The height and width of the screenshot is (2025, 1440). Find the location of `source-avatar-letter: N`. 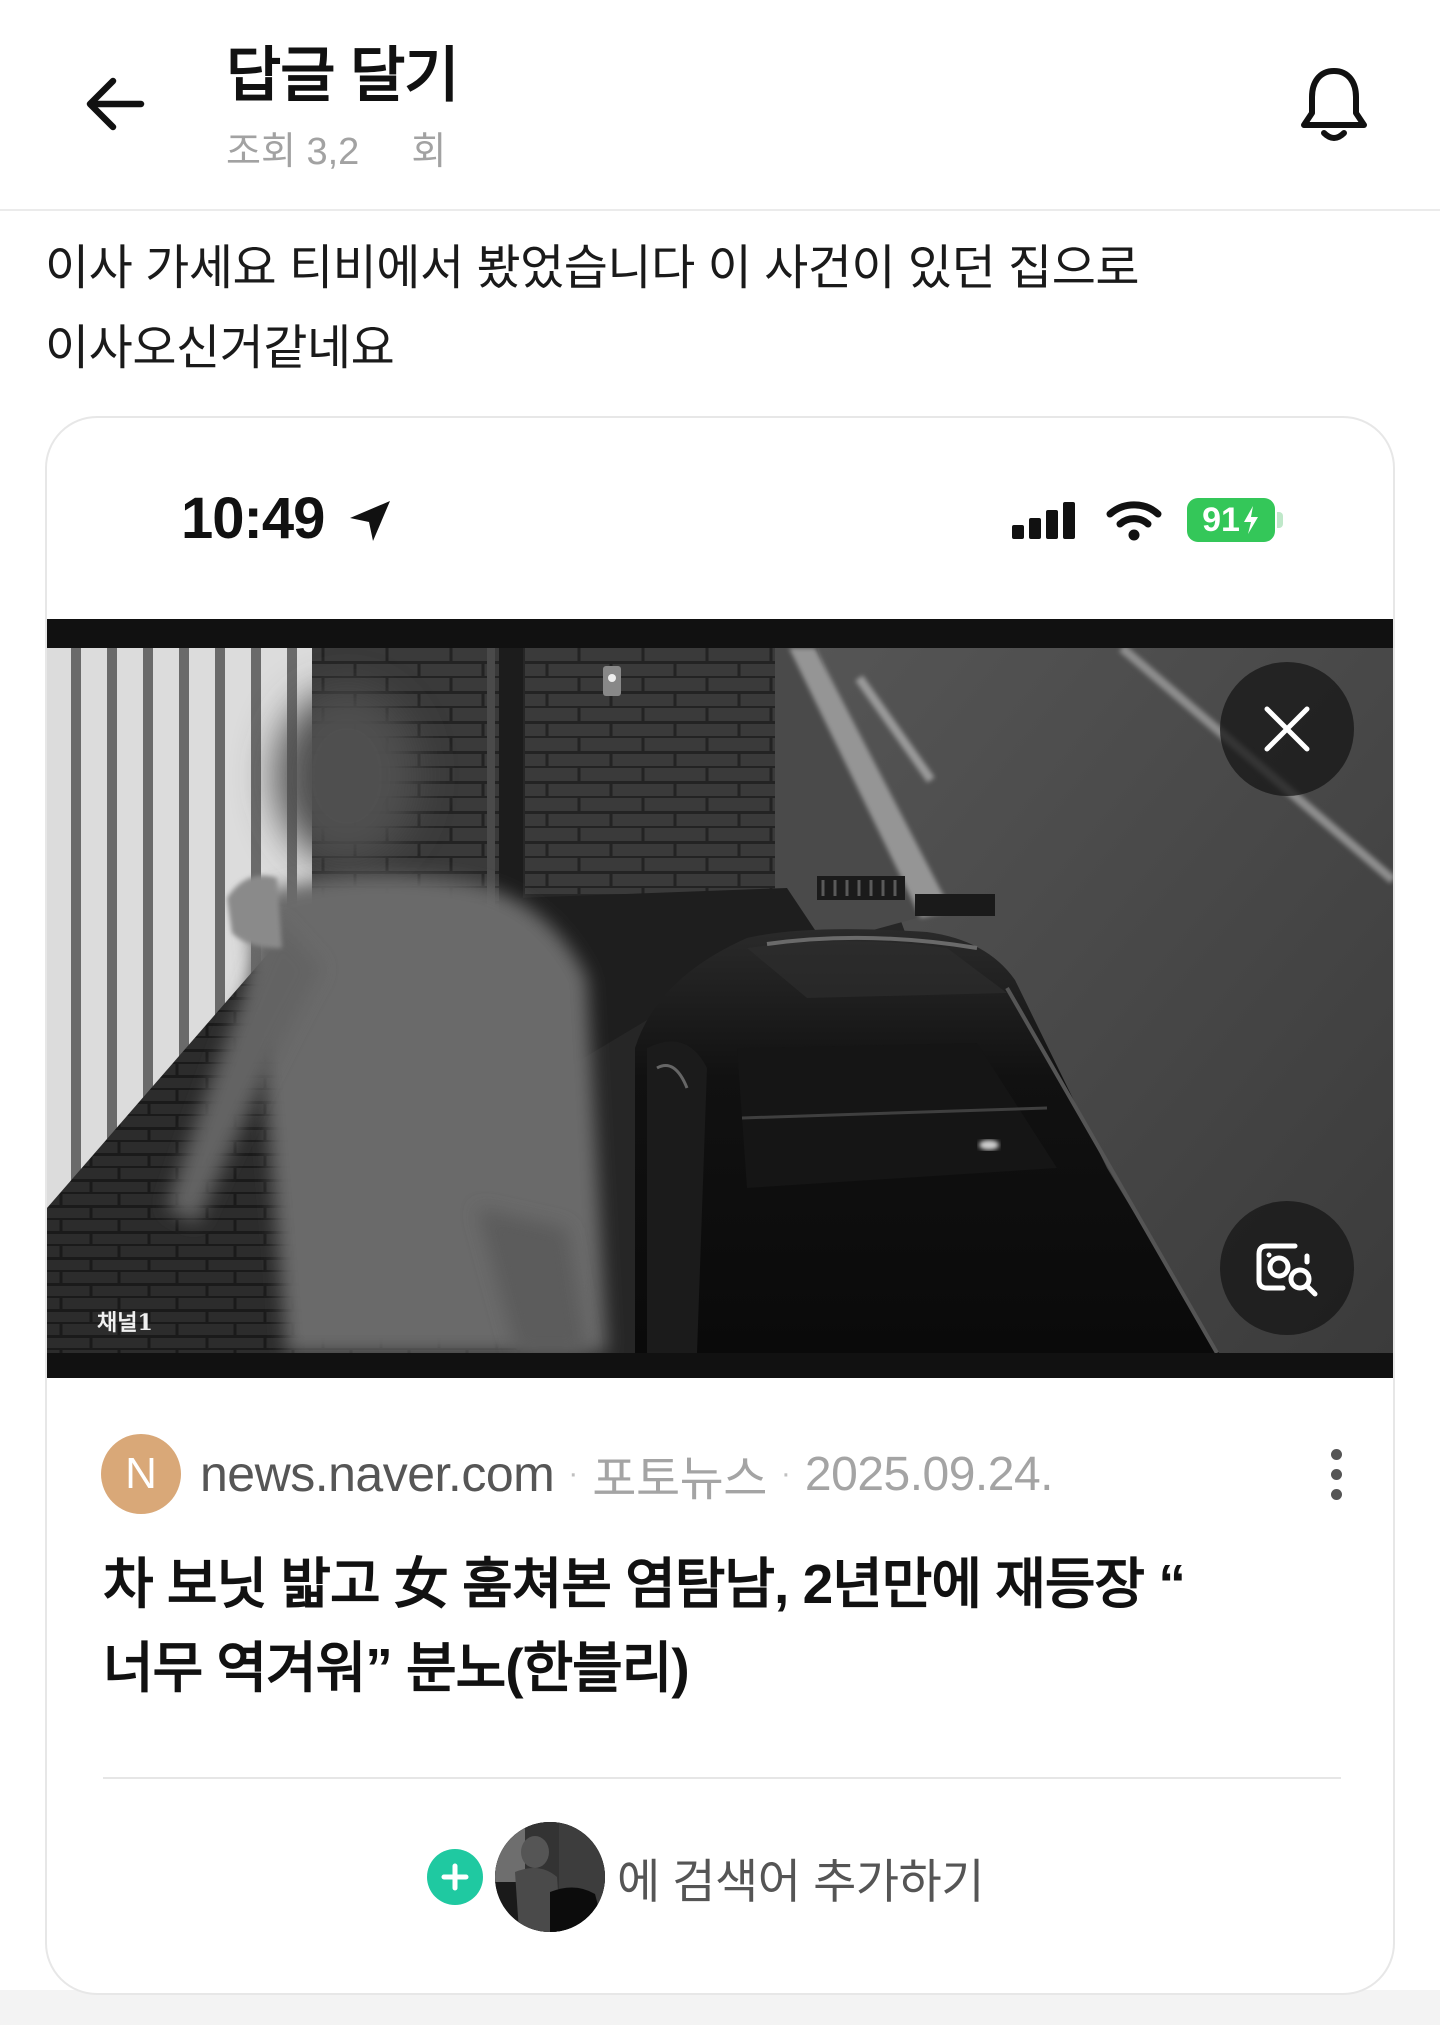

source-avatar-letter: N is located at coordinates (141, 1473).